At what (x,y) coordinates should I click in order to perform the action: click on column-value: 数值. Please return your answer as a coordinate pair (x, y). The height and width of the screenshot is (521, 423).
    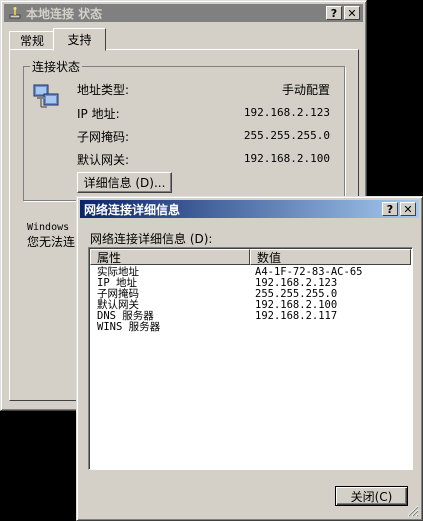
    Looking at the image, I should click on (330, 257).